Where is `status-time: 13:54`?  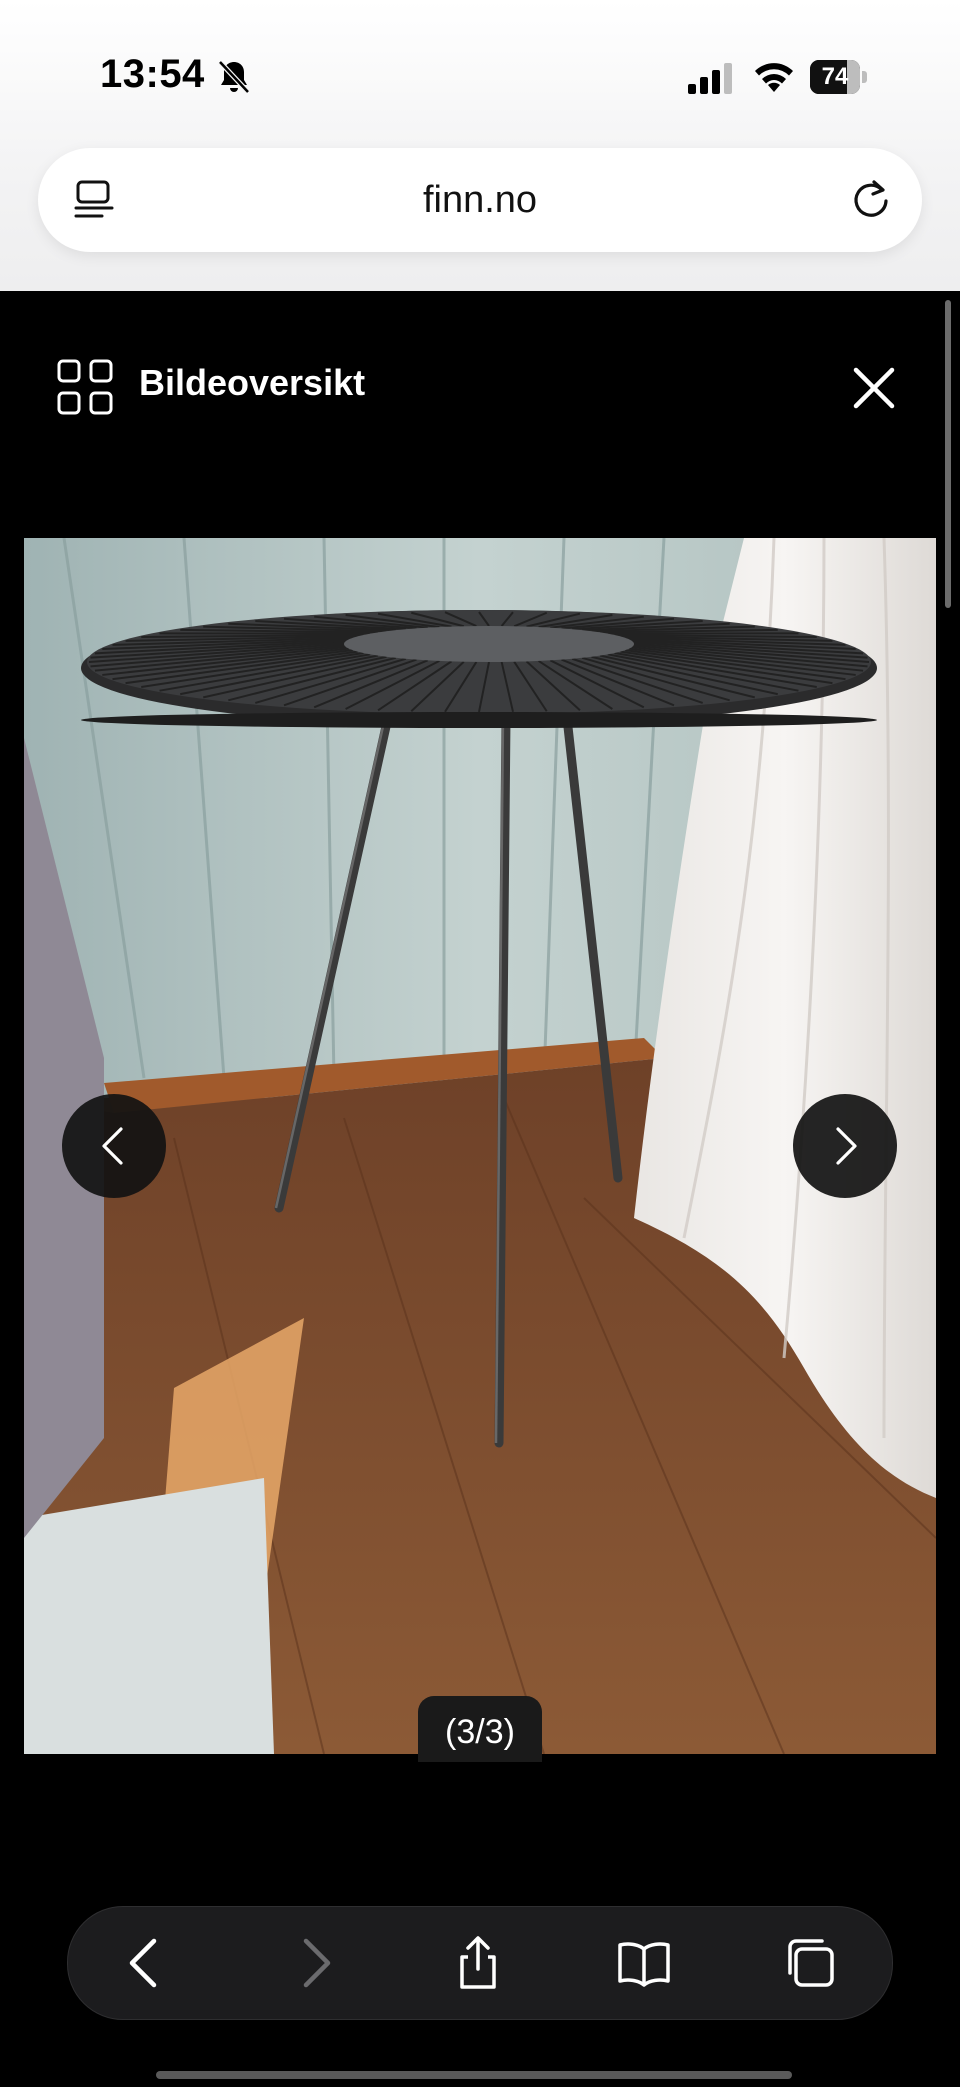 status-time: 13:54 is located at coordinates (152, 74).